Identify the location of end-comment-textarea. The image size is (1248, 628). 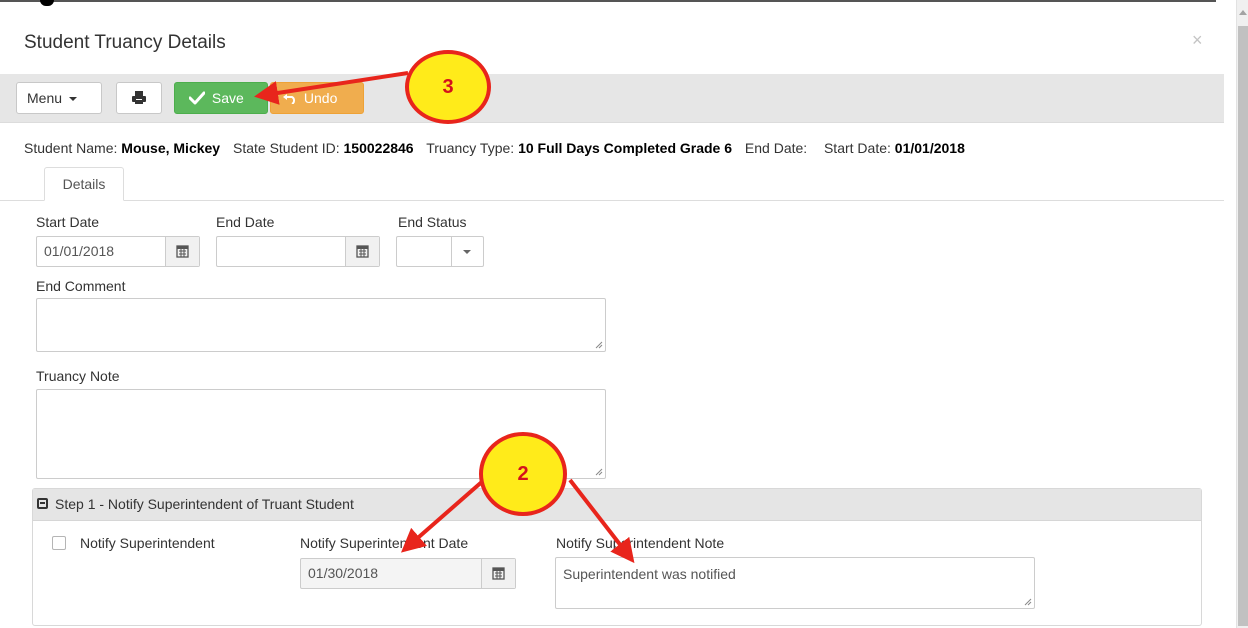
(321, 325).